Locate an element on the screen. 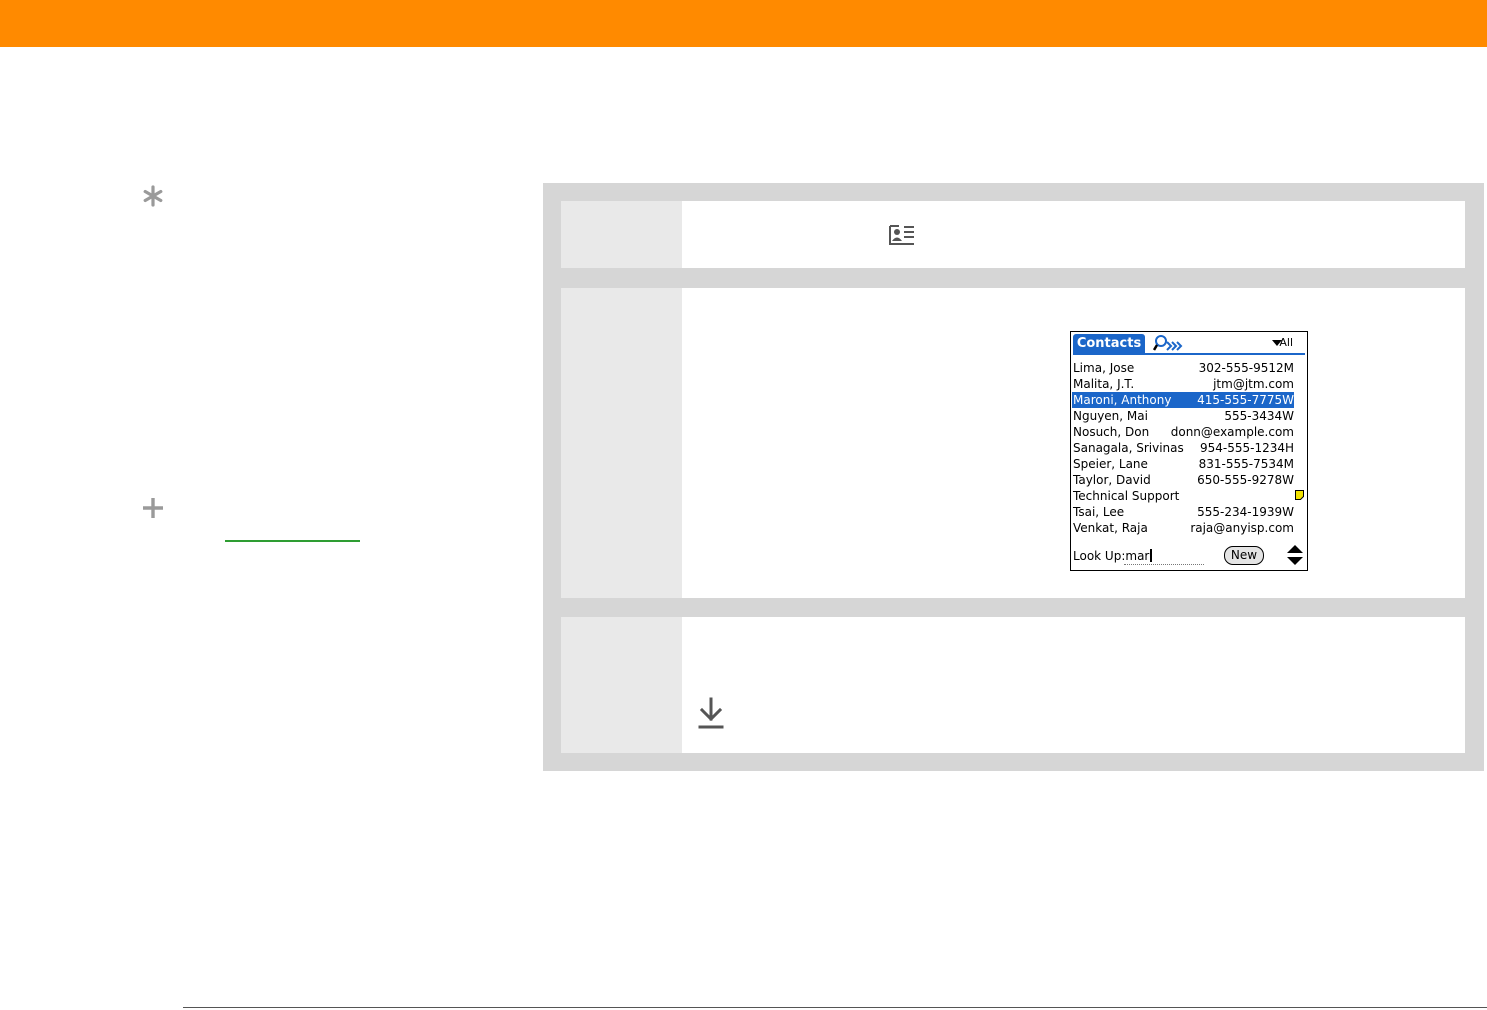 Image resolution: width=1487 pixels, height=1010 pixels. text-cursor is located at coordinates (1151, 555).